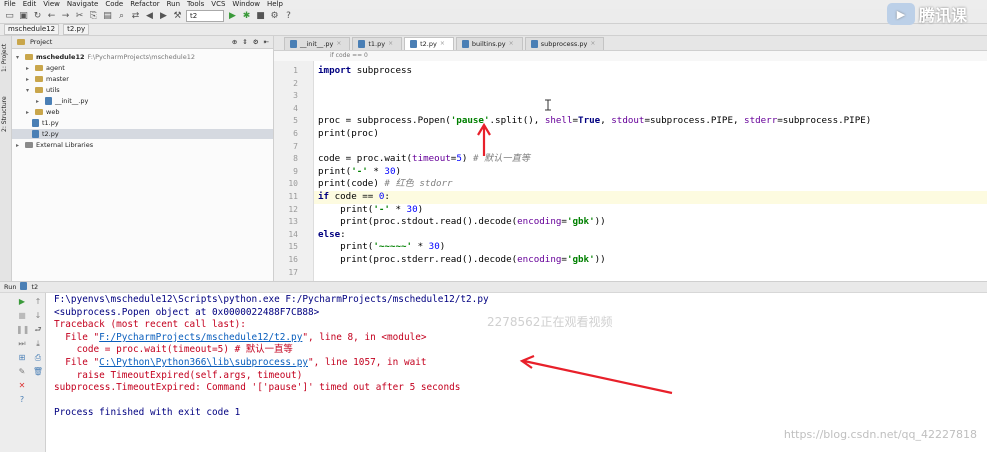 The width and height of the screenshot is (987, 452). I want to click on tab-label: t1.py, so click(377, 44).